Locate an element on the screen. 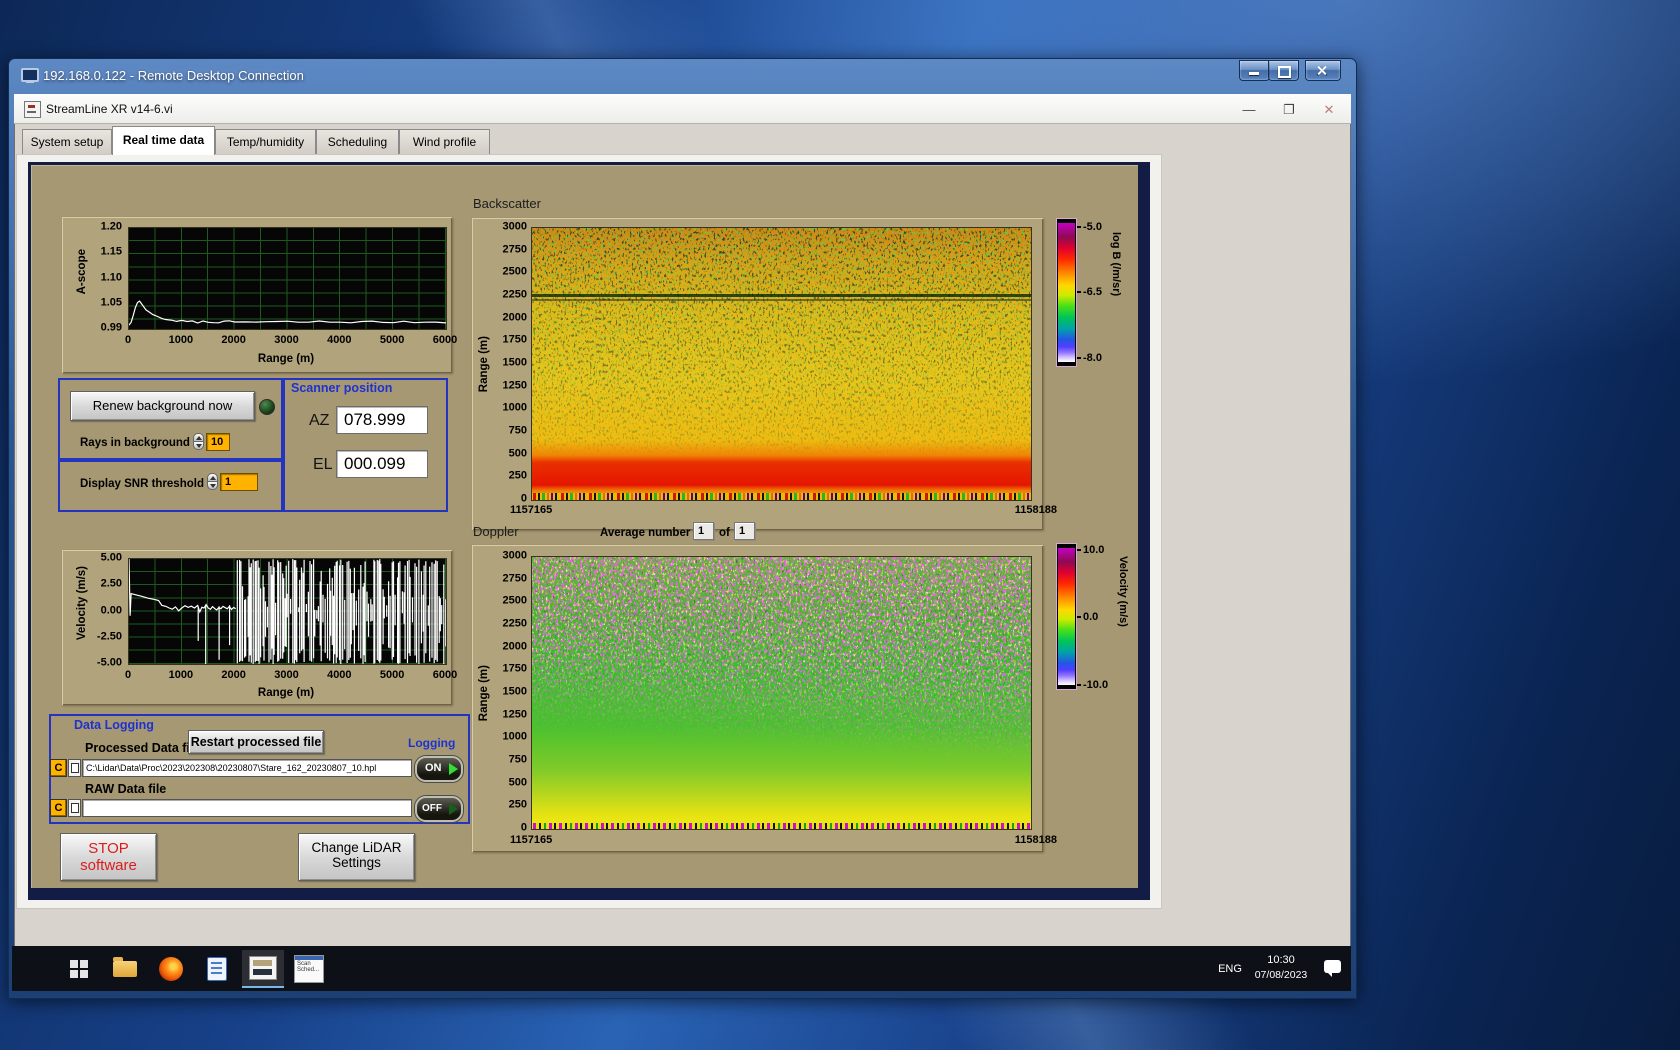 The width and height of the screenshot is (1680, 1050). change-lidar-settings-button: Change LiDAR Settings is located at coordinates (356, 857).